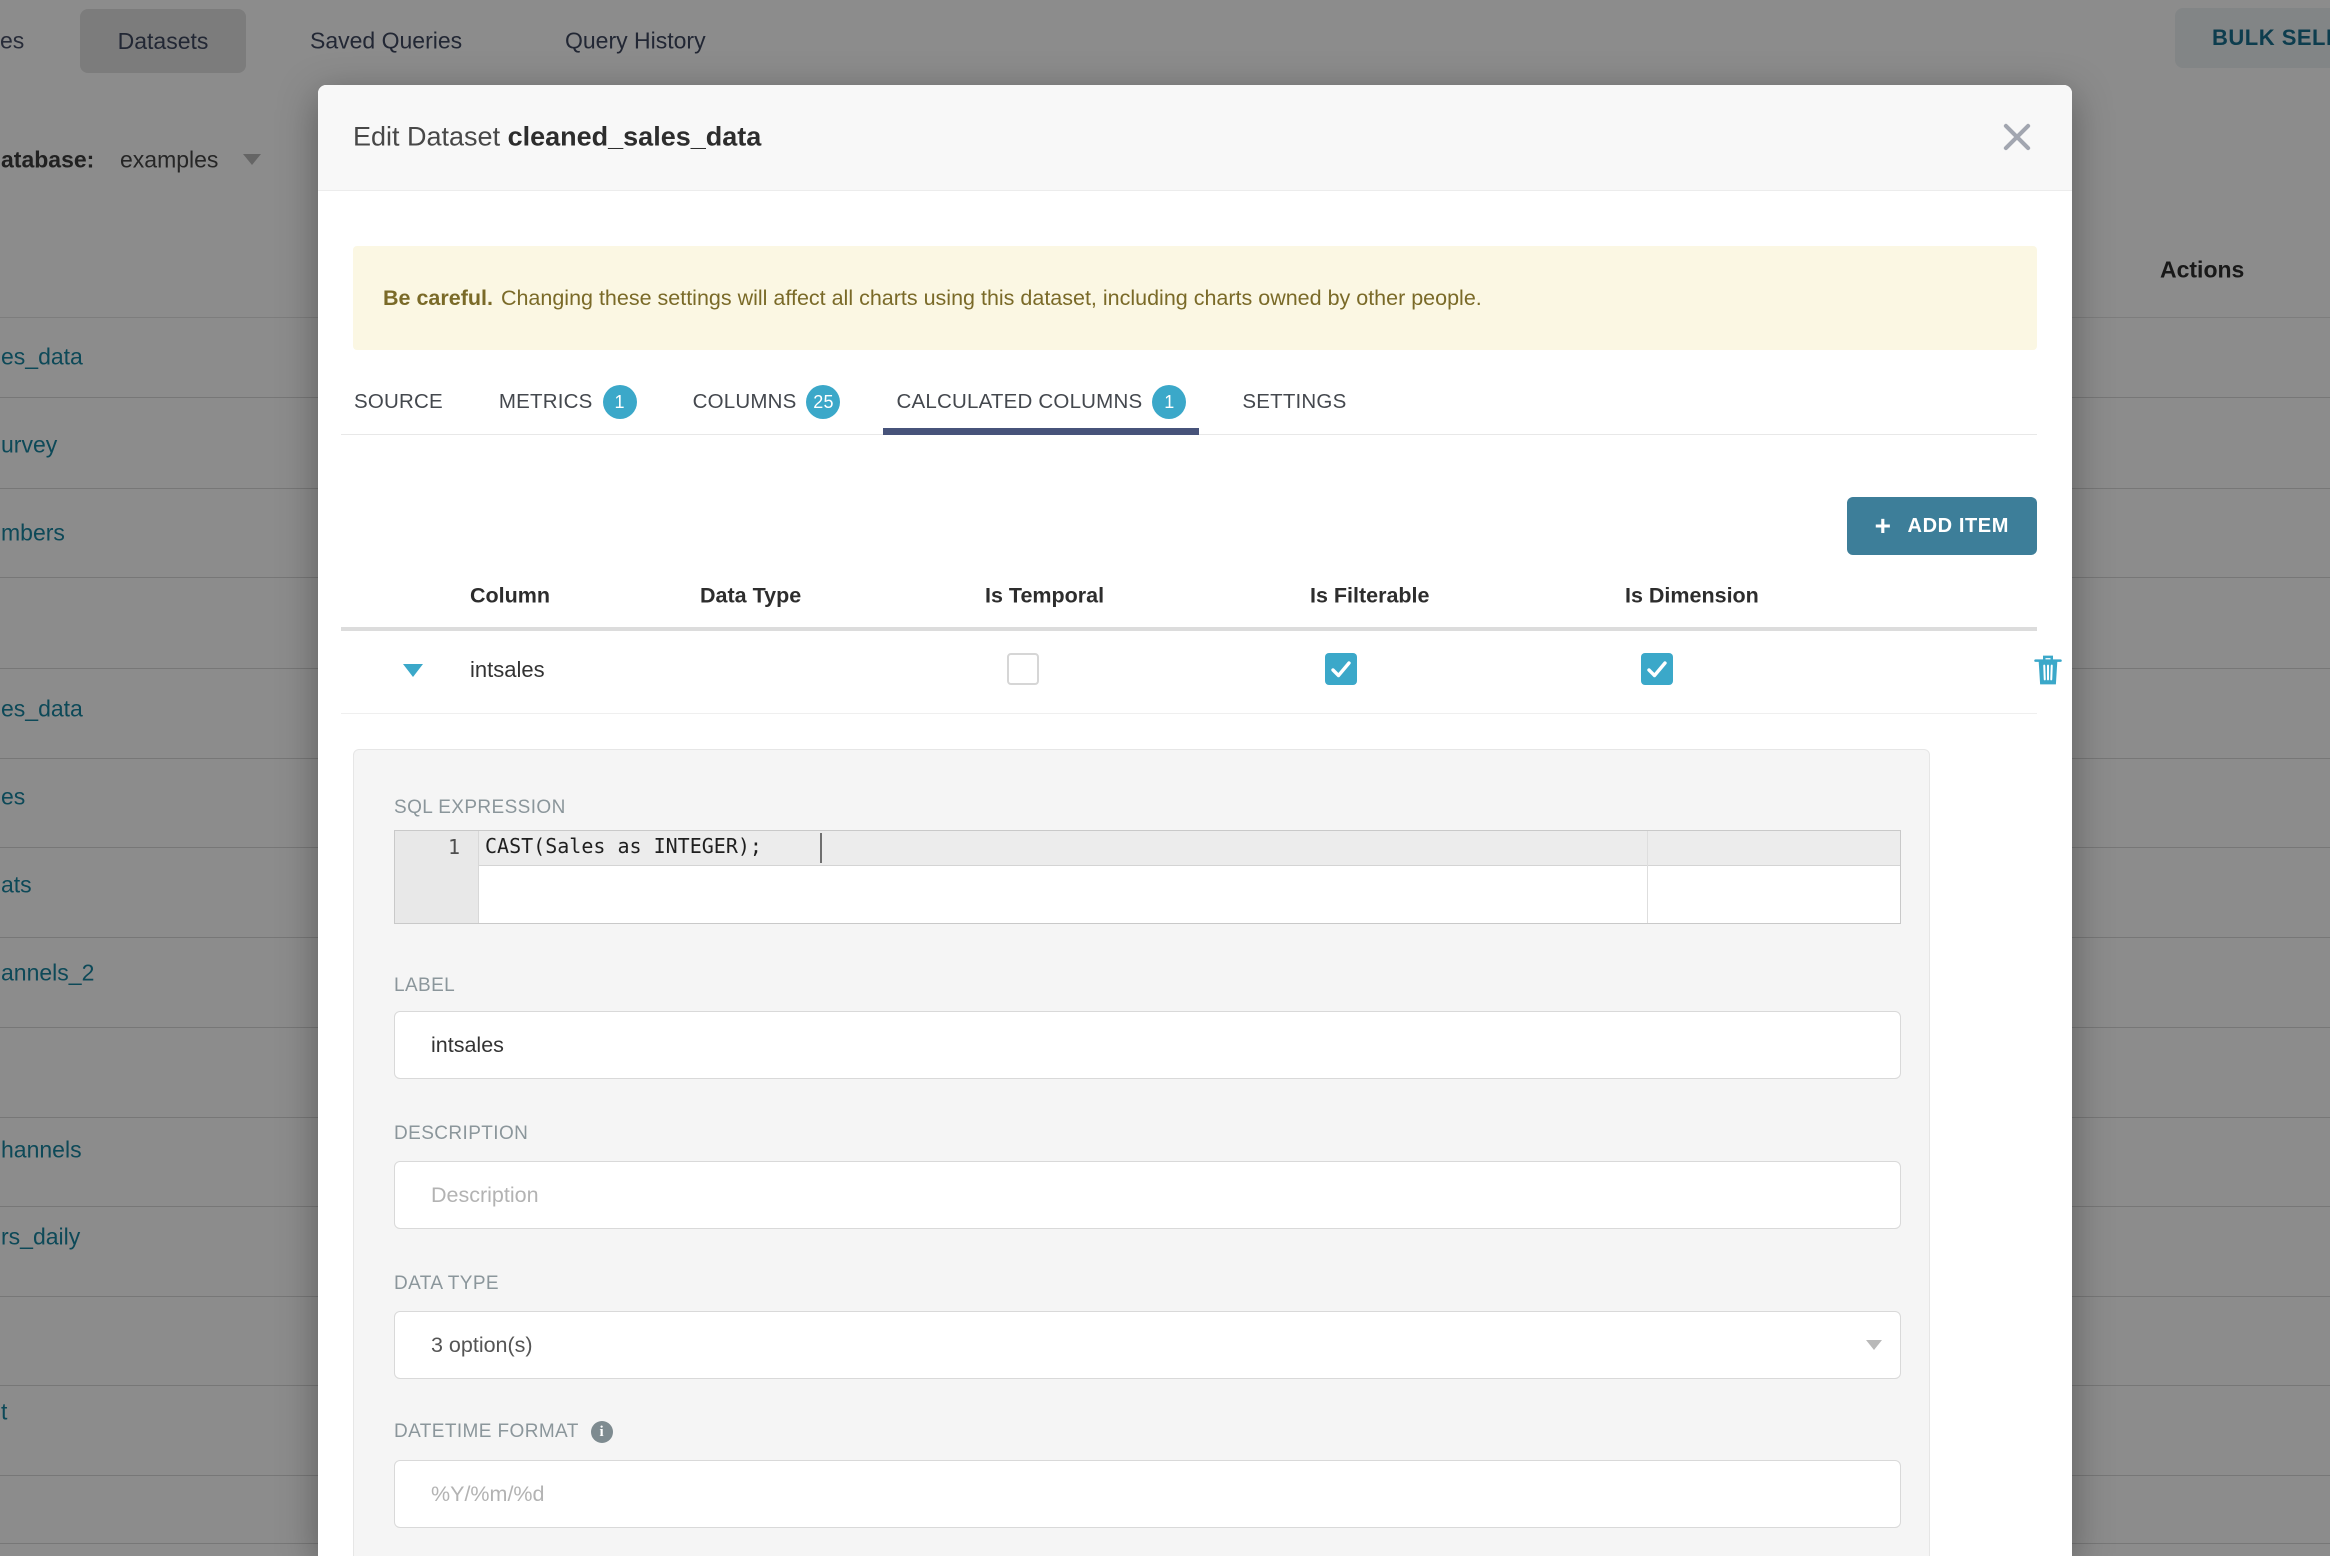 The width and height of the screenshot is (2330, 1556). What do you see at coordinates (751, 595) in the screenshot?
I see `column-header-data-type: Data Type` at bounding box center [751, 595].